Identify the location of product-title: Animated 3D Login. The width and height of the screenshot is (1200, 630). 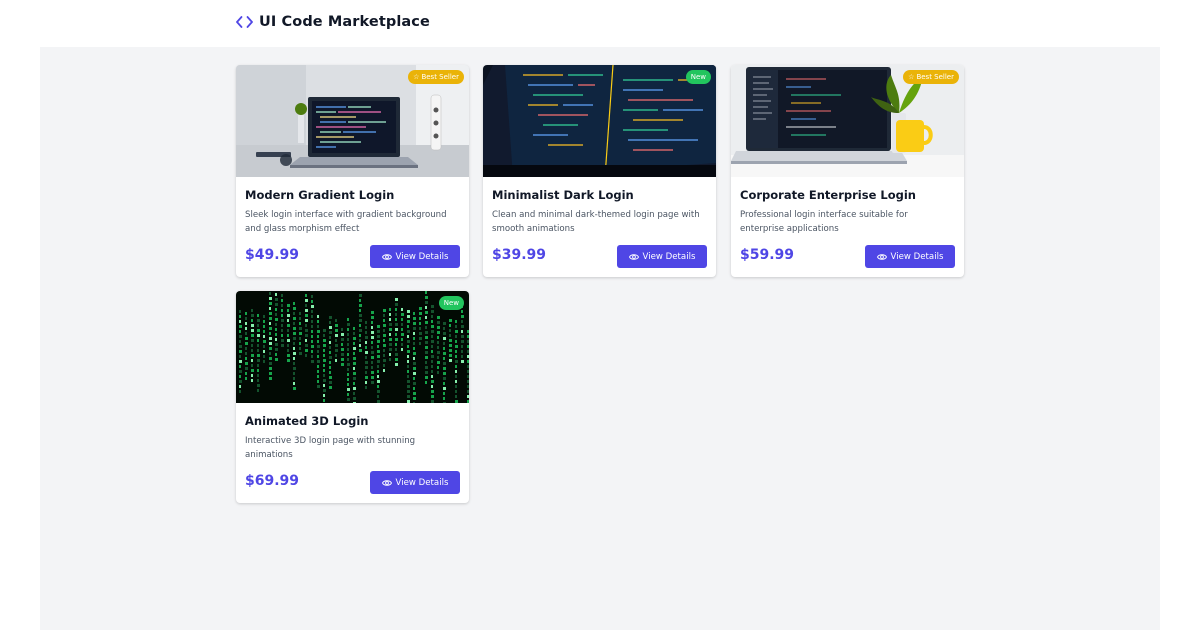
(307, 421).